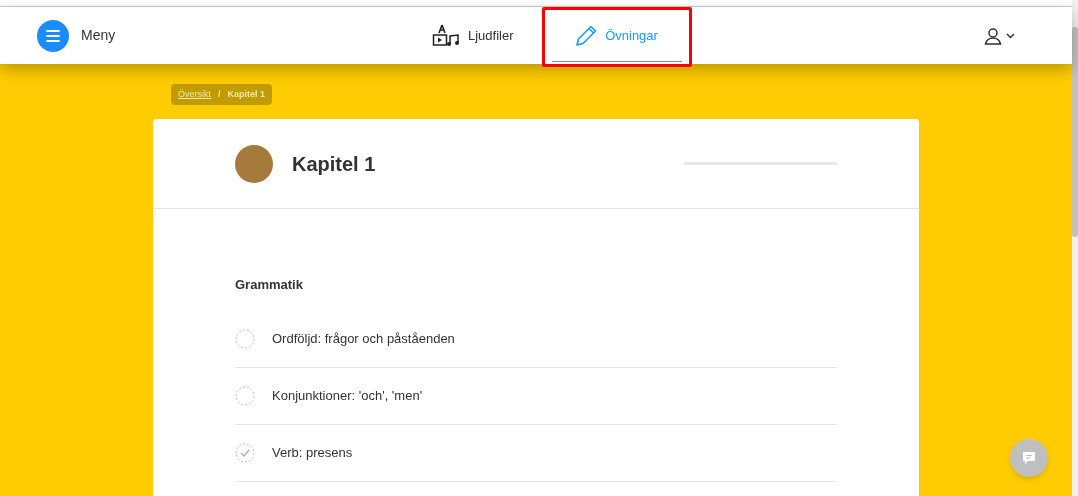 This screenshot has height=496, width=1078. What do you see at coordinates (53, 35) in the screenshot?
I see `menu-icon` at bounding box center [53, 35].